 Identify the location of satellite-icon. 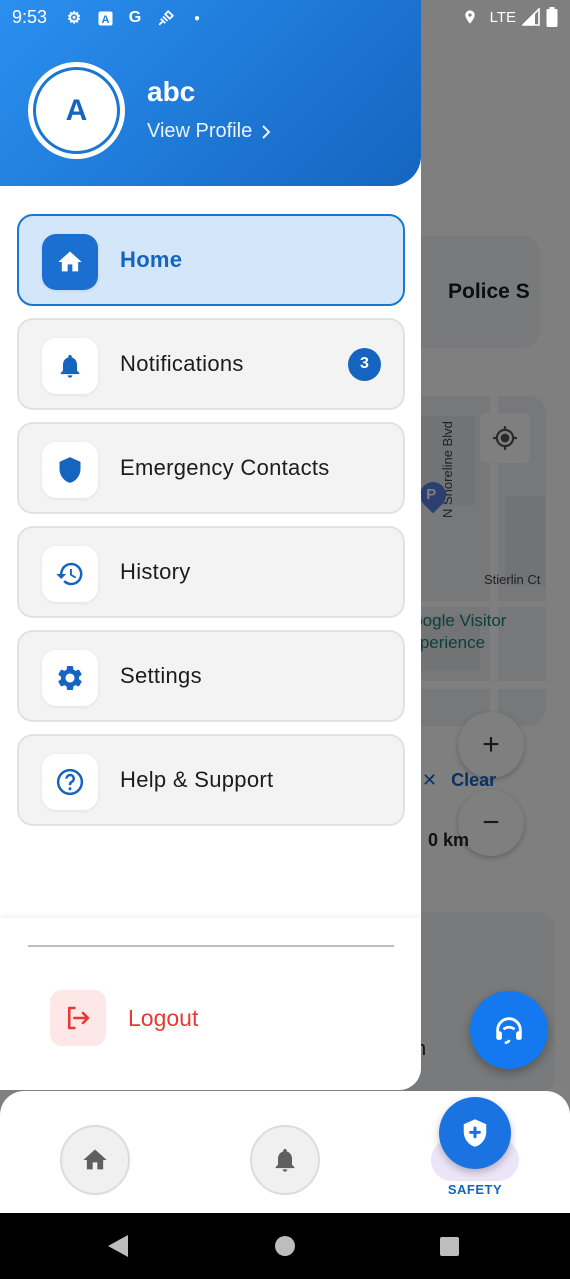
(166, 18).